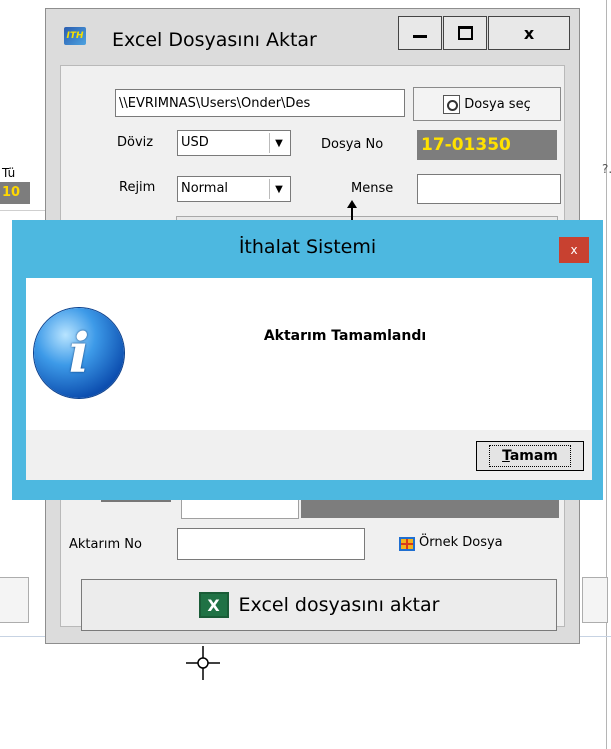  Describe the element at coordinates (271, 544) in the screenshot. I see `aktarim-no-input` at that location.